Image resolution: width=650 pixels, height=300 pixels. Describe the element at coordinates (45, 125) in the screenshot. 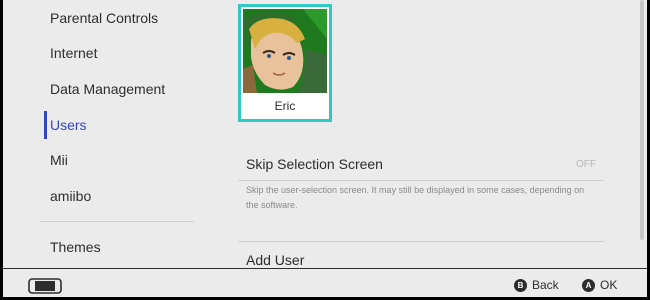

I see `active-indicator` at that location.